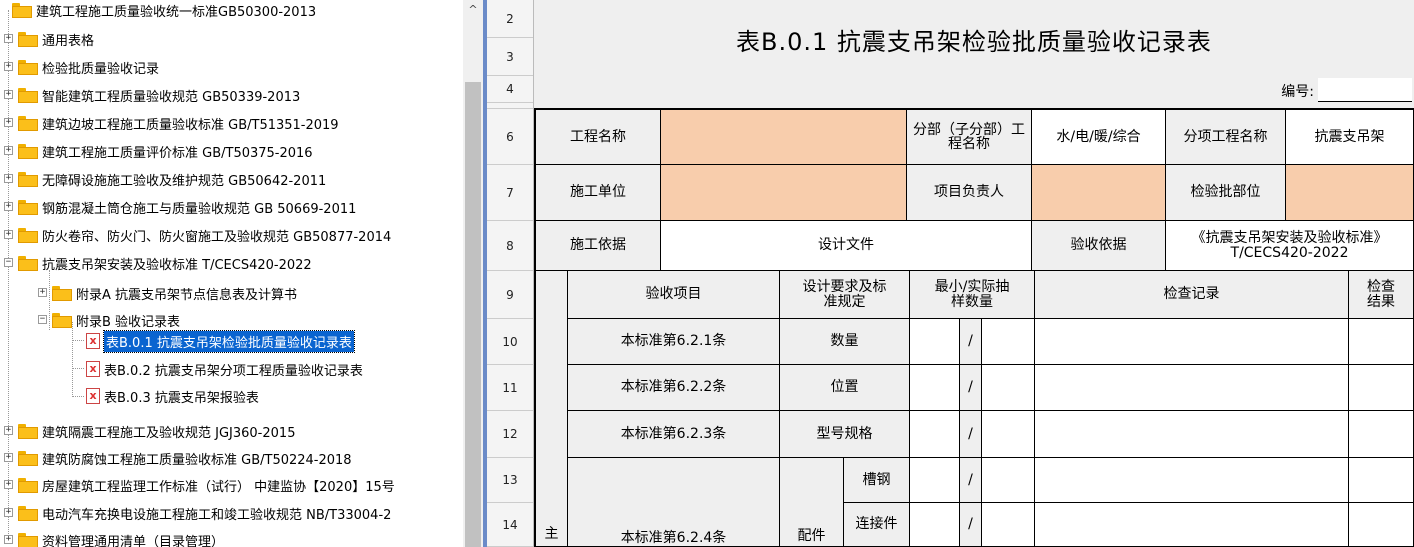  Describe the element at coordinates (473, 10) in the screenshot. I see `scroll-up-icon: ^` at that location.